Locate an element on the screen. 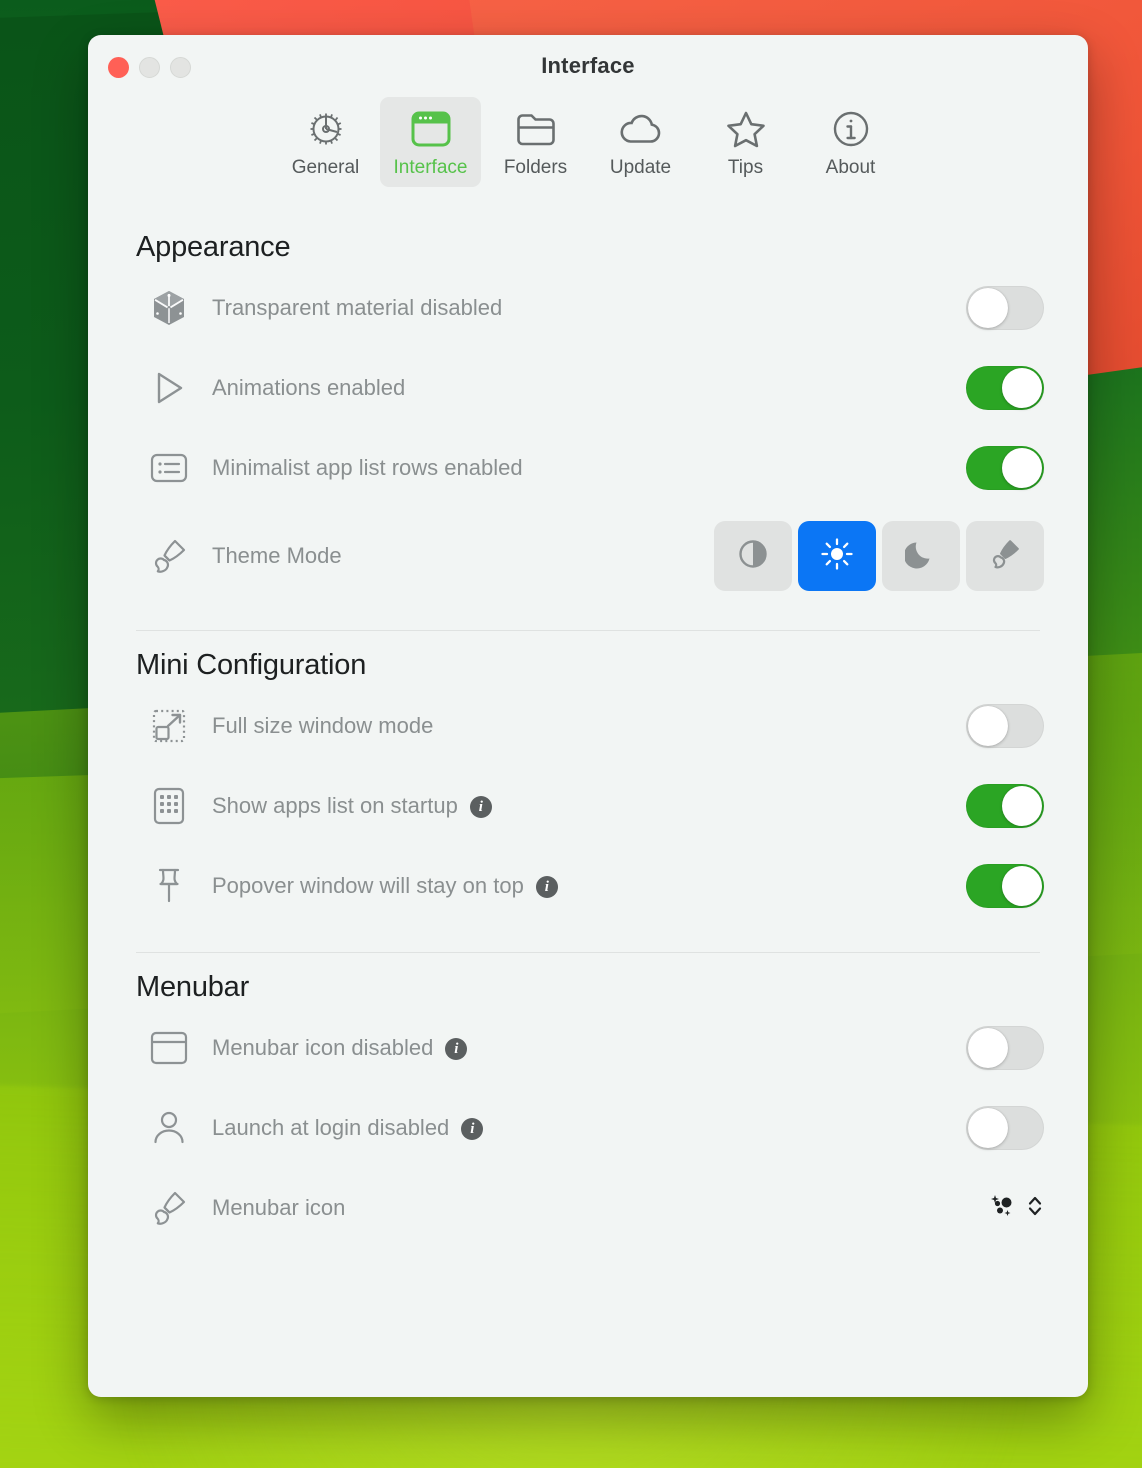 The image size is (1142, 1468). moon-icon is located at coordinates (920, 556).